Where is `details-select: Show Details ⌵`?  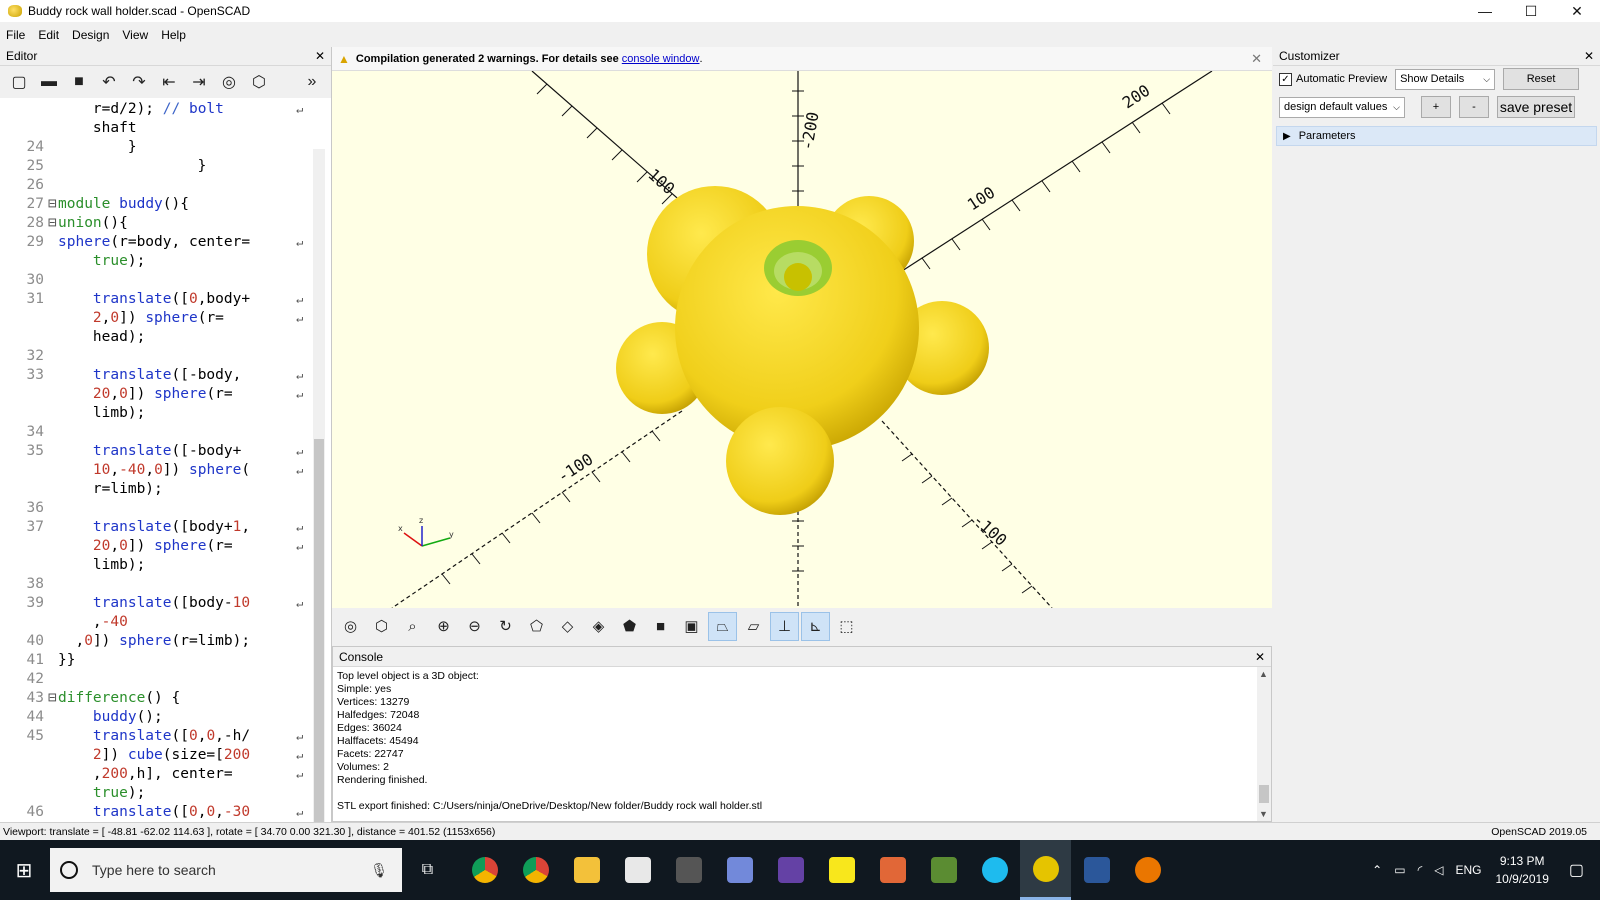
details-select: Show Details ⌵ is located at coordinates (1445, 79).